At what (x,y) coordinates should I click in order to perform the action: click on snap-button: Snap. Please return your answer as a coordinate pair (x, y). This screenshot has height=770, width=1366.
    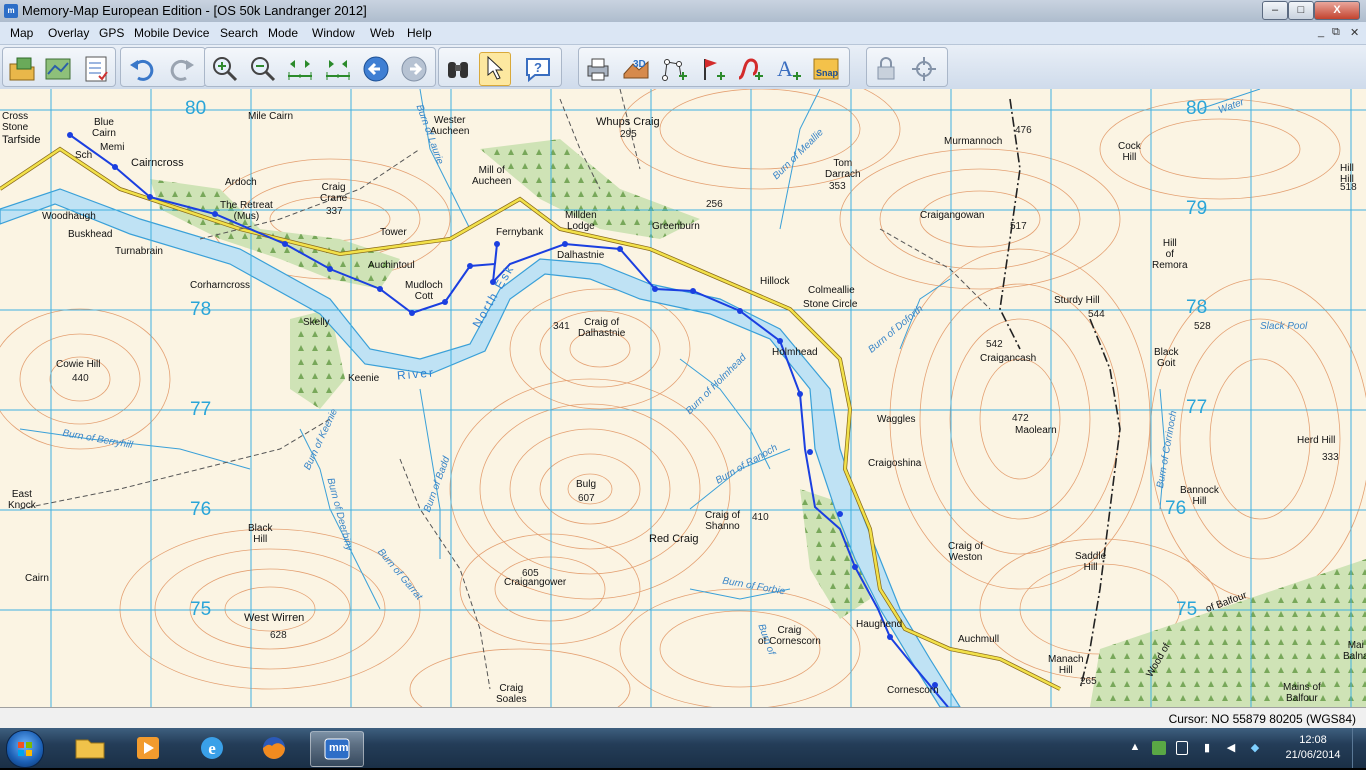
    Looking at the image, I should click on (826, 69).